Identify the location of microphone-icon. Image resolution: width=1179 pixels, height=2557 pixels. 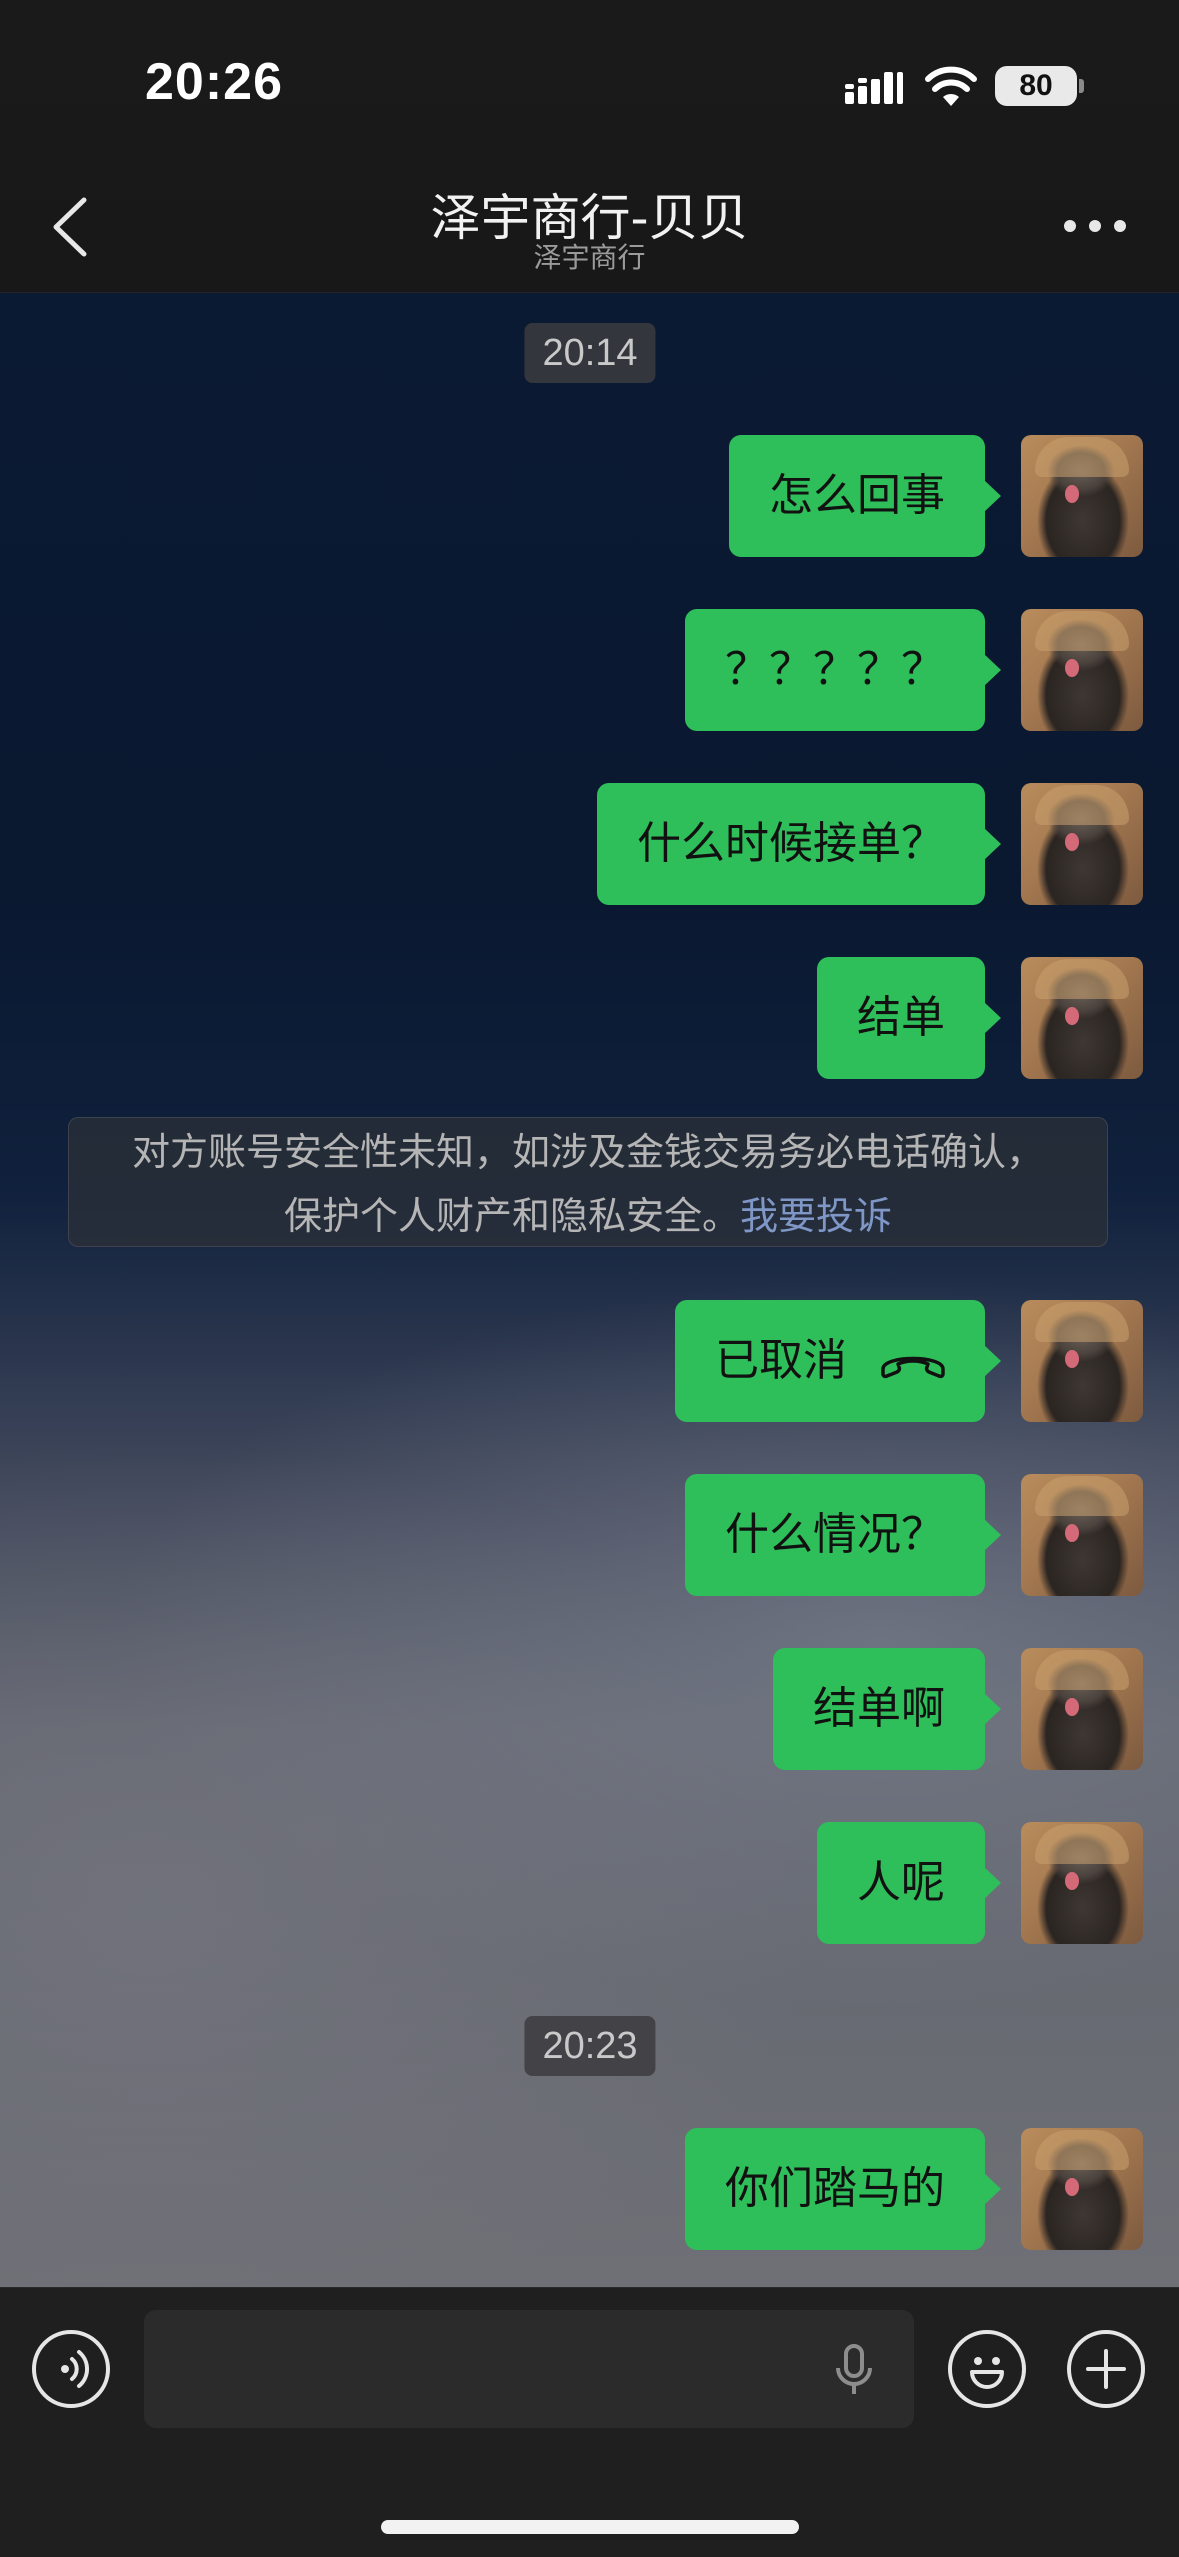
(854, 2370).